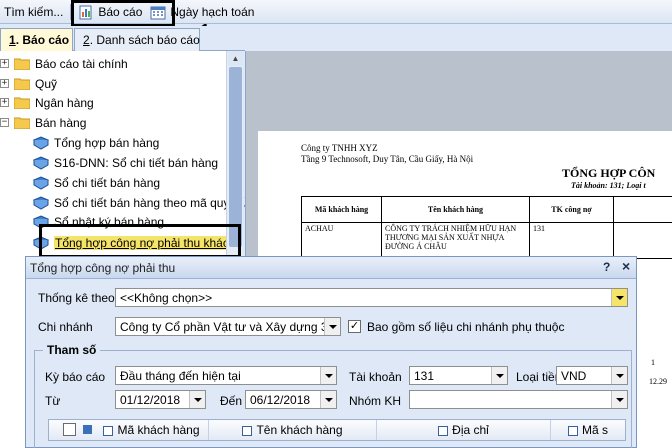 The image size is (672, 448). Describe the element at coordinates (299, 430) in the screenshot. I see `col-header-label: Tên khách hàng` at that location.